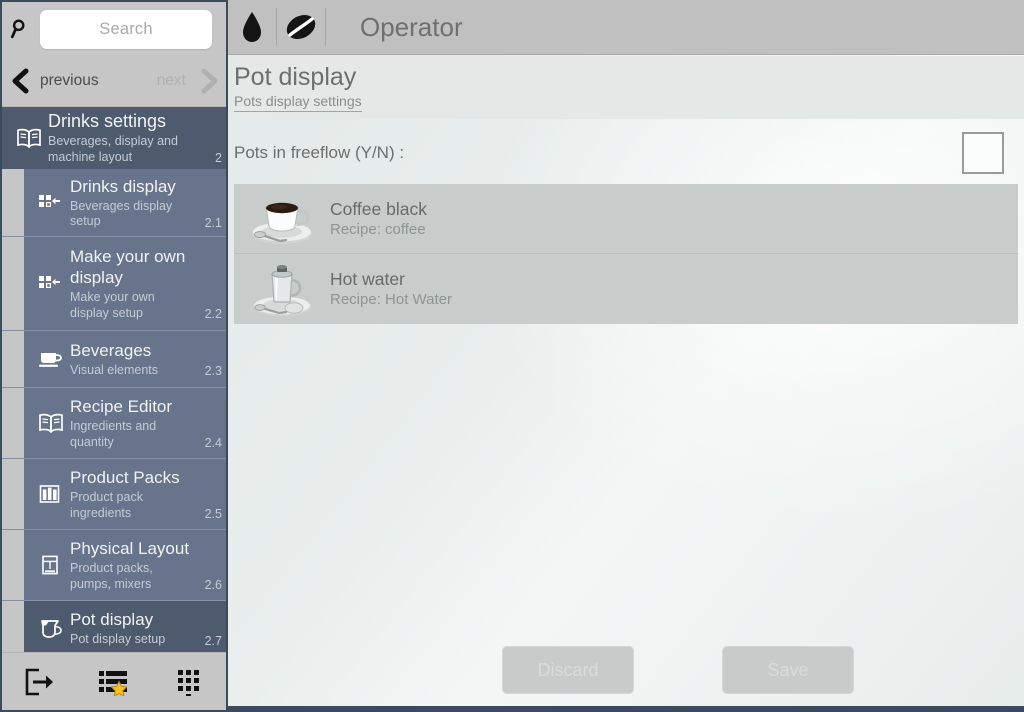 The width and height of the screenshot is (1024, 712). Describe the element at coordinates (213, 443) in the screenshot. I see `sidebar-item-number: 2.4` at that location.